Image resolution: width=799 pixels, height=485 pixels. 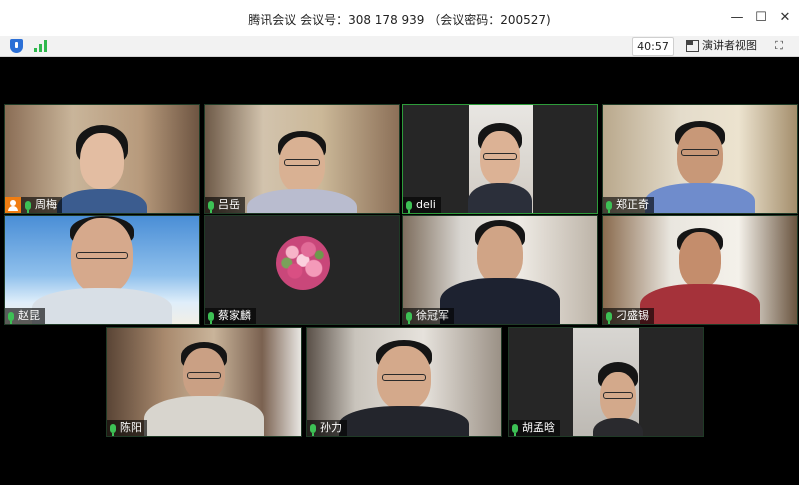 What do you see at coordinates (785, 18) in the screenshot?
I see `close-button: ✕` at bounding box center [785, 18].